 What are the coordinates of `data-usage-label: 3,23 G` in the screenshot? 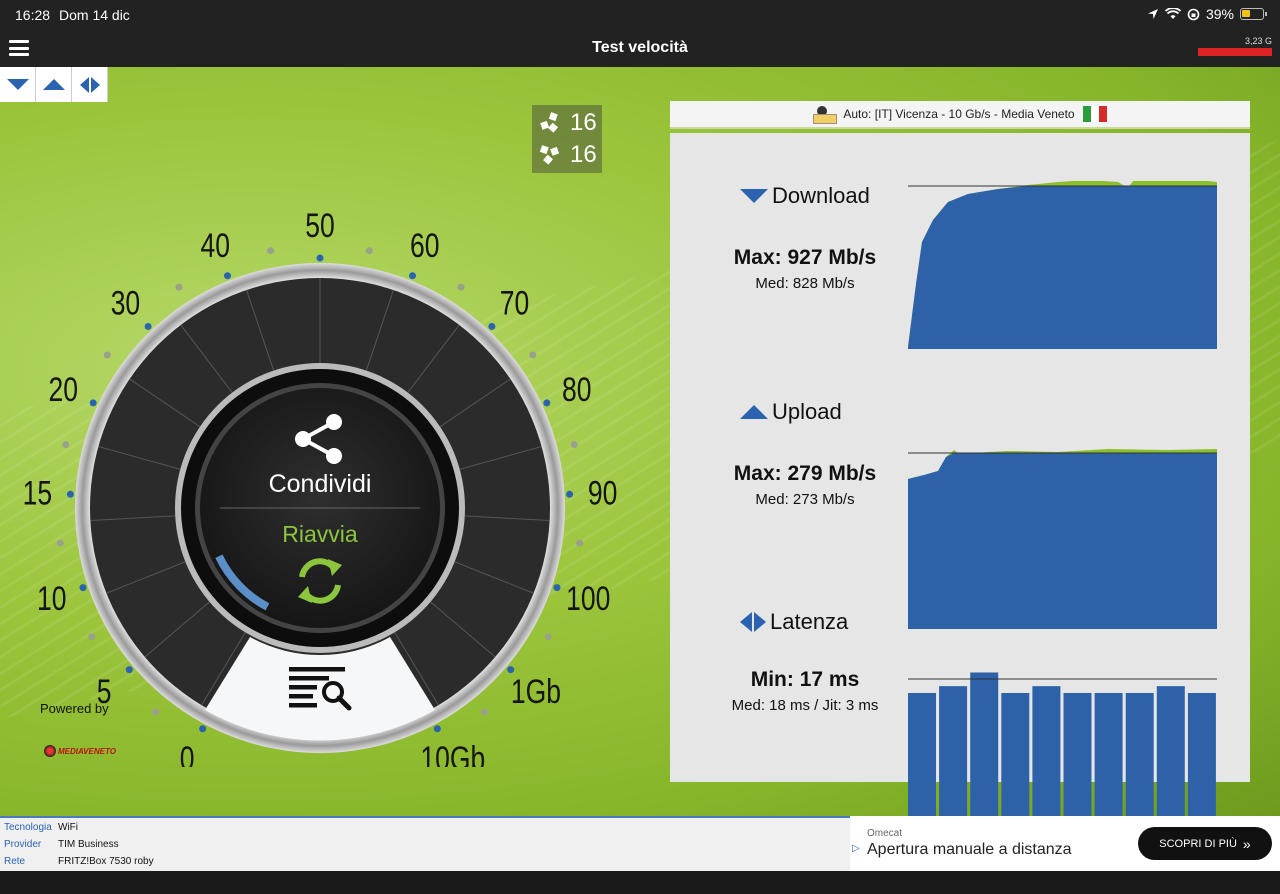 It's located at (1258, 41).